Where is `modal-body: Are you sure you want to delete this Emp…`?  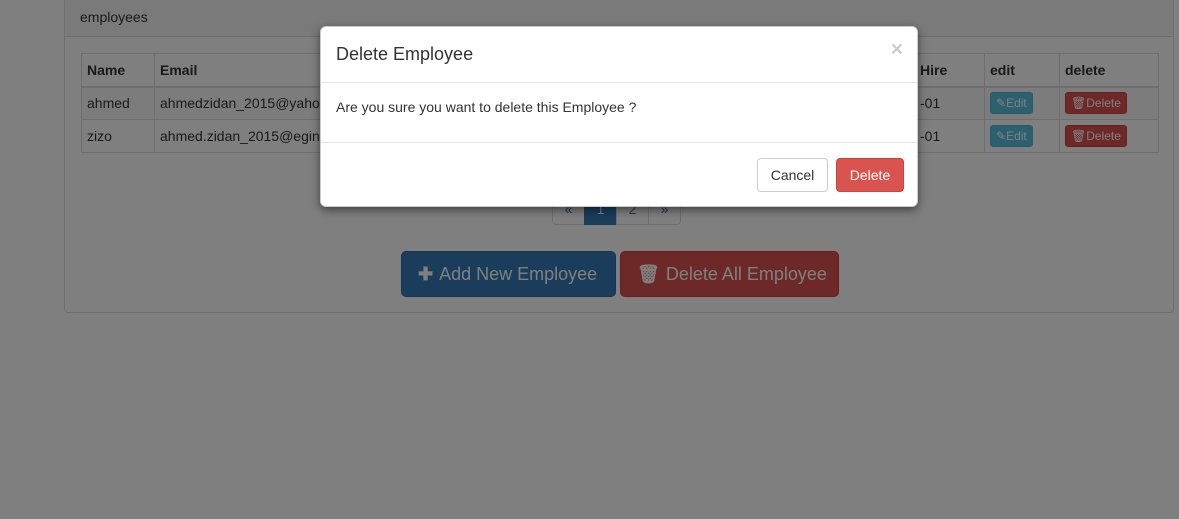
modal-body: Are you sure you want to delete this Emp… is located at coordinates (619, 113).